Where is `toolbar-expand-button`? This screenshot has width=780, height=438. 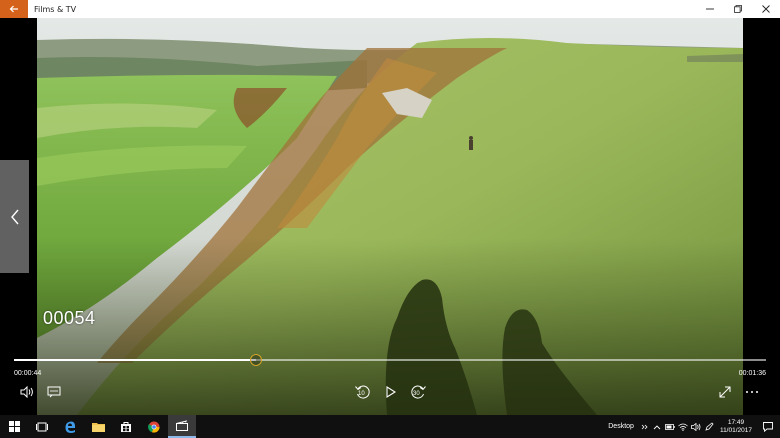
toolbar-expand-button is located at coordinates (644, 426).